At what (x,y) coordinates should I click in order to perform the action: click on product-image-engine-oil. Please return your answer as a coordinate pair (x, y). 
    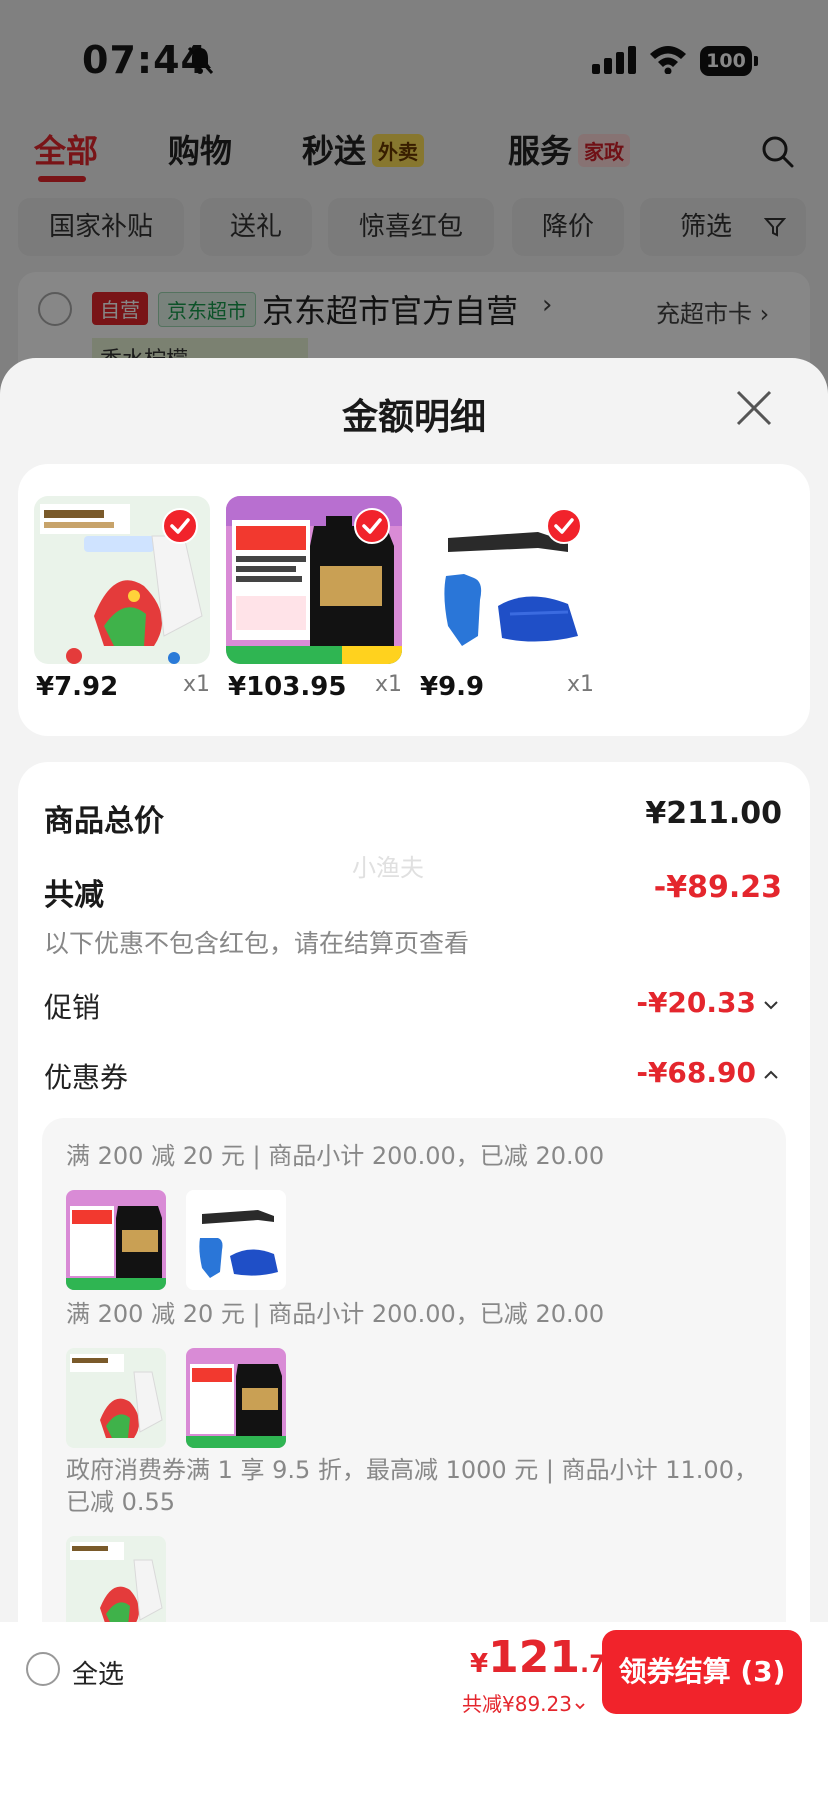
    Looking at the image, I should click on (314, 580).